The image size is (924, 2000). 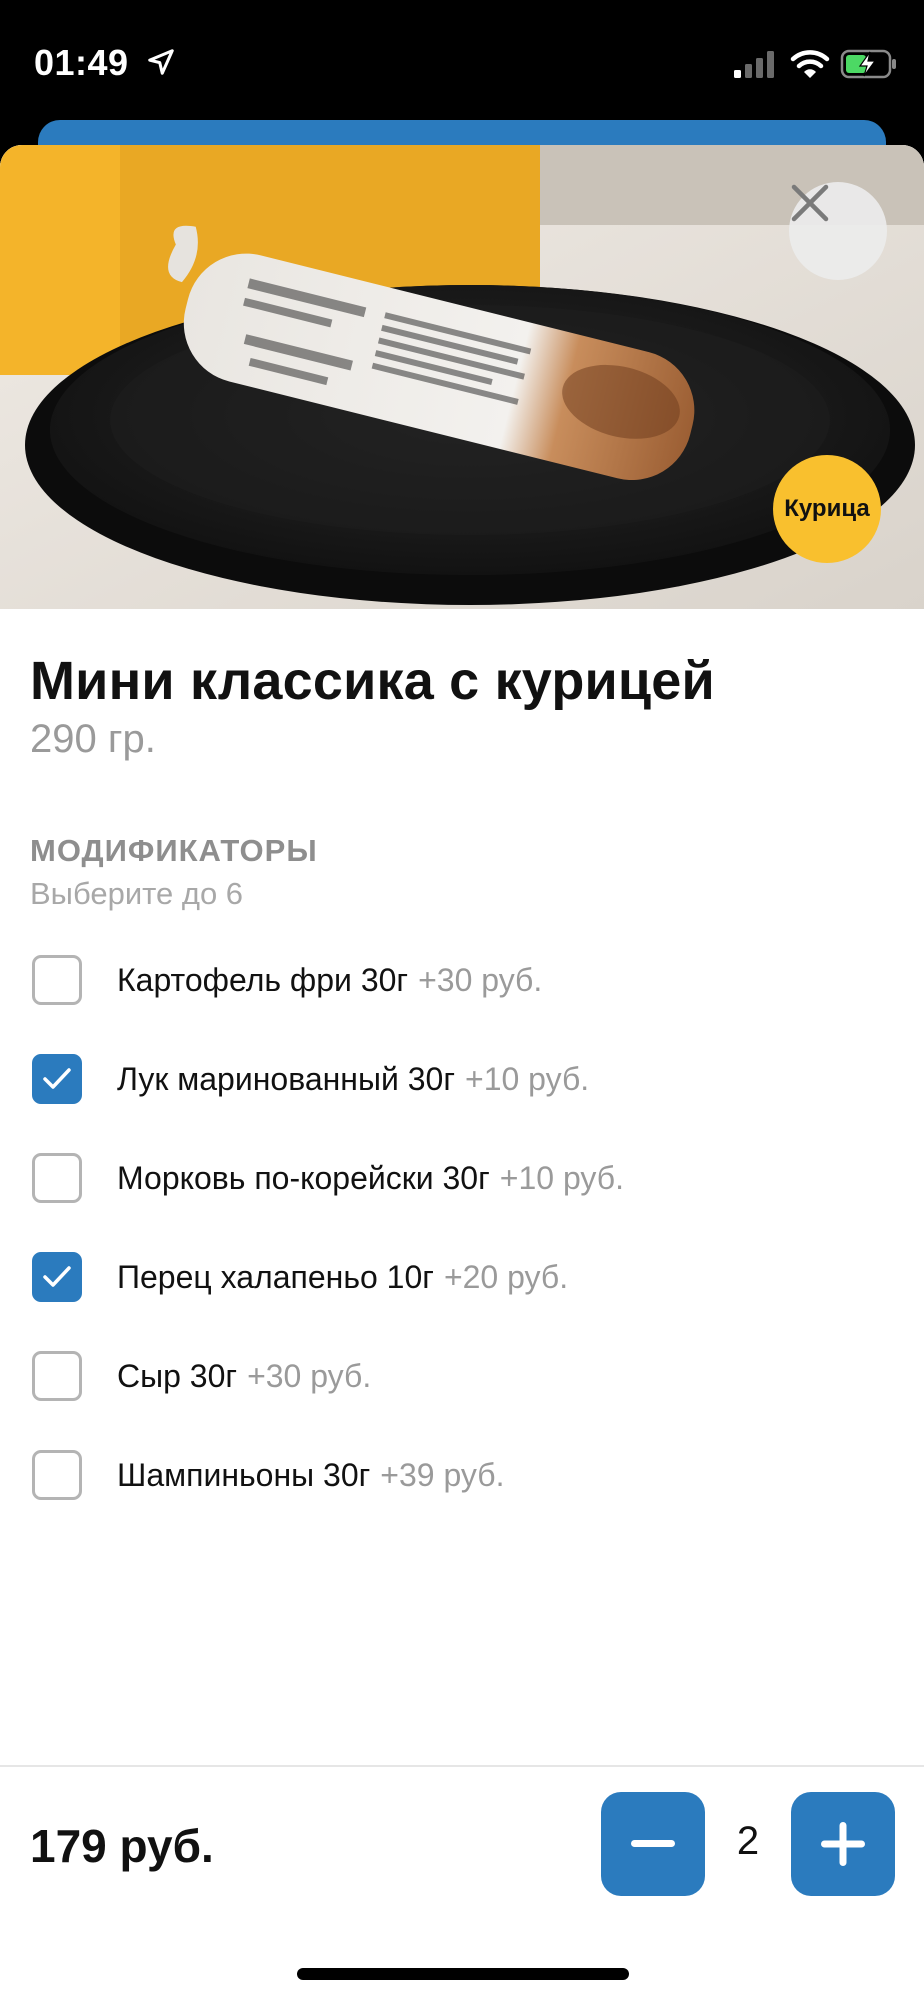 I want to click on decrease-quantity-button, so click(x=653, y=1844).